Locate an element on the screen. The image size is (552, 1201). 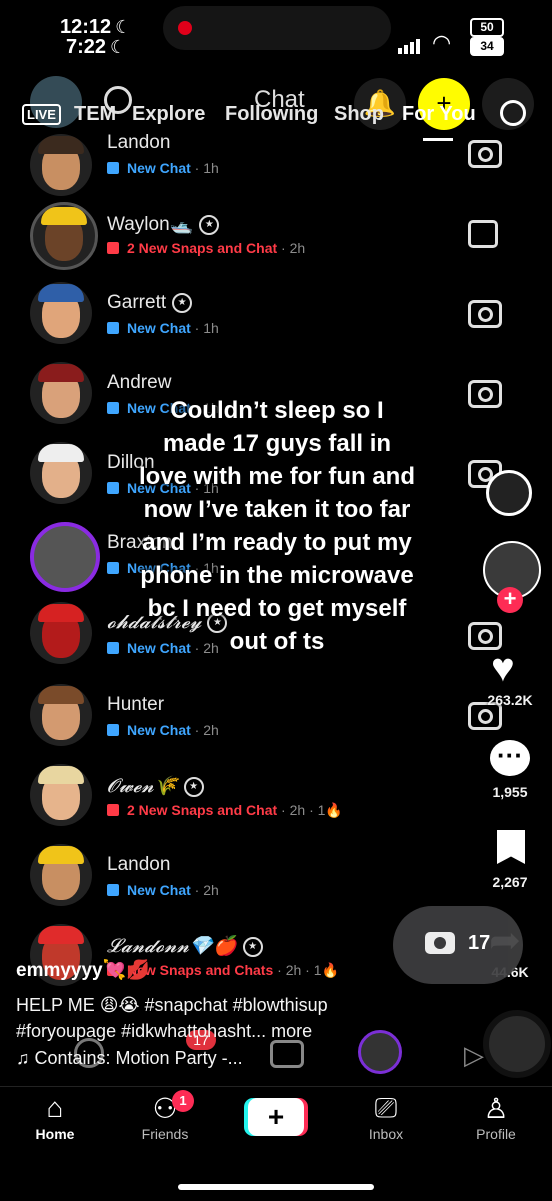
sync-icon is located at coordinates (509, 493).